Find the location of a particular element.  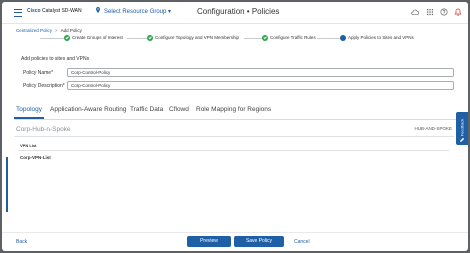

resource-group-label: Select Resource Group is located at coordinates (135, 12).